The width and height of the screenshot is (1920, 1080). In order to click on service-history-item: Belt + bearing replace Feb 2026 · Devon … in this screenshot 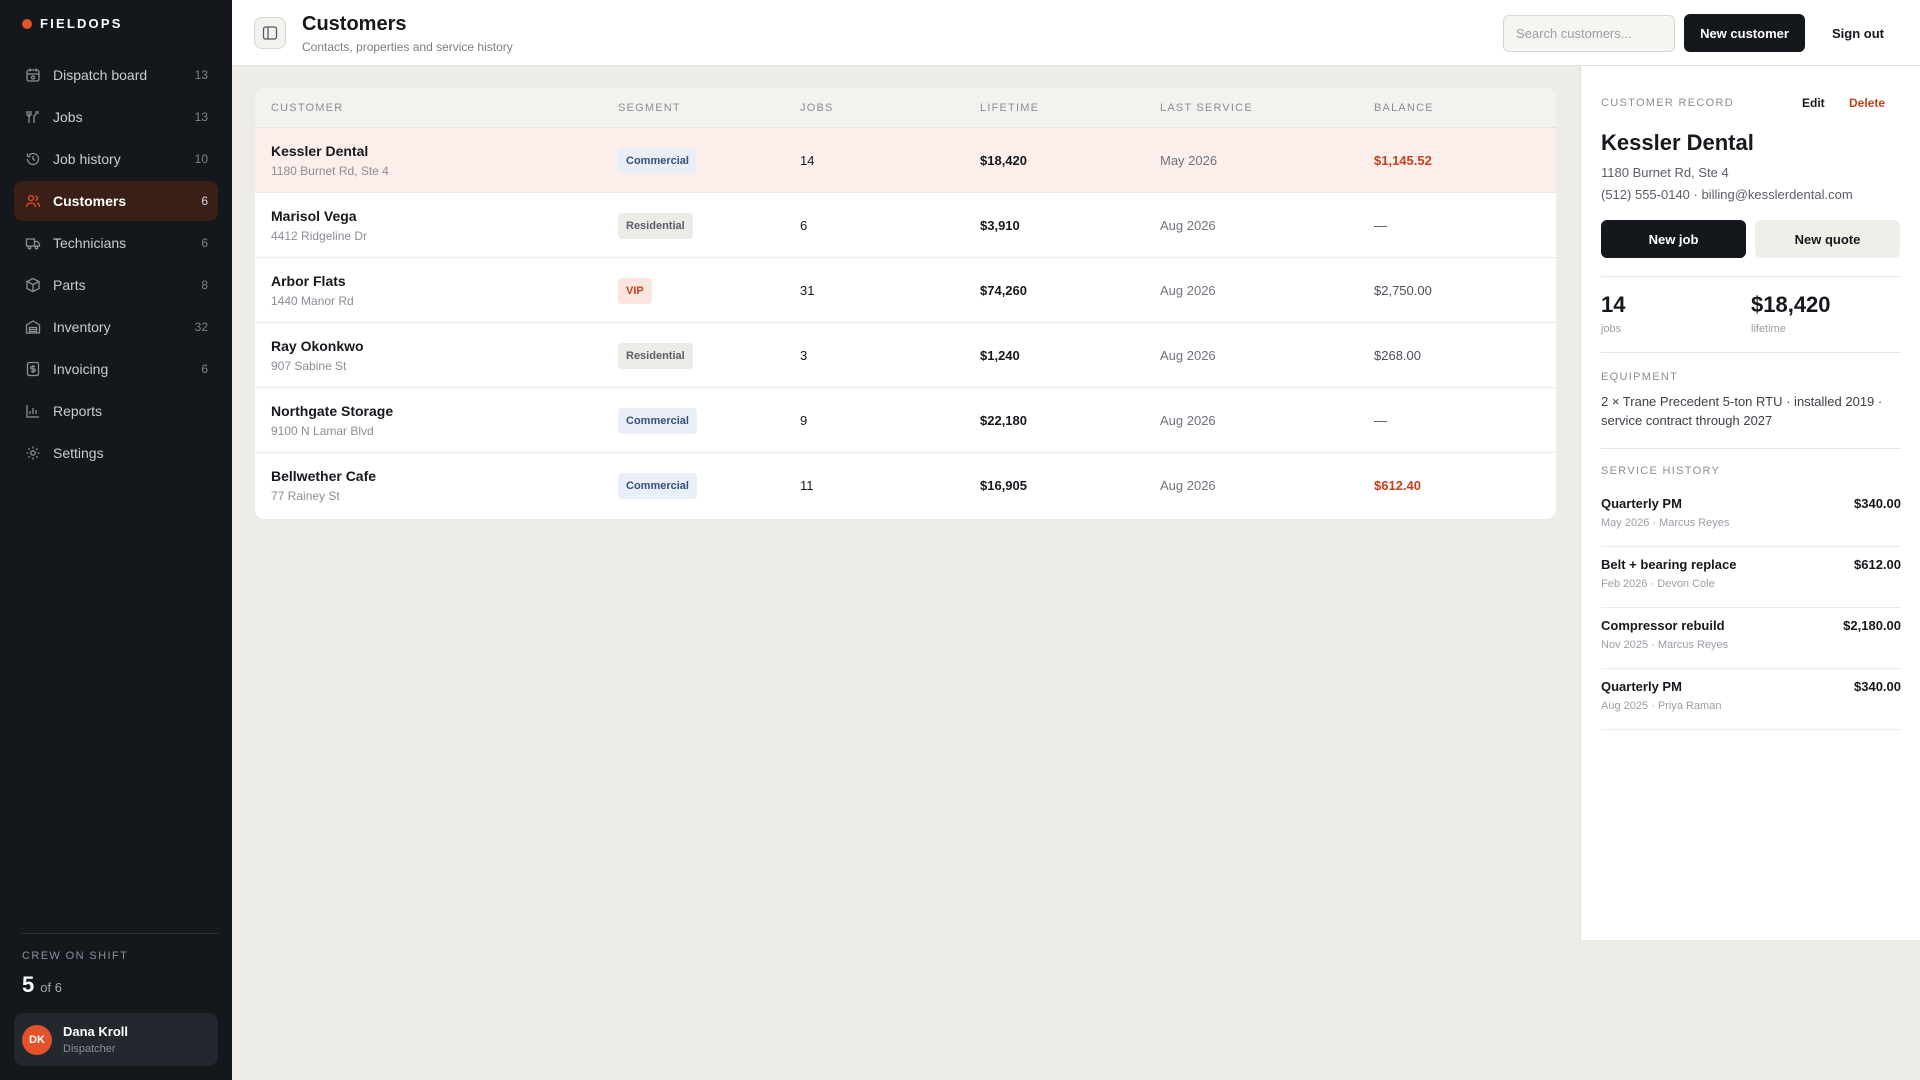, I will do `click(1751, 577)`.